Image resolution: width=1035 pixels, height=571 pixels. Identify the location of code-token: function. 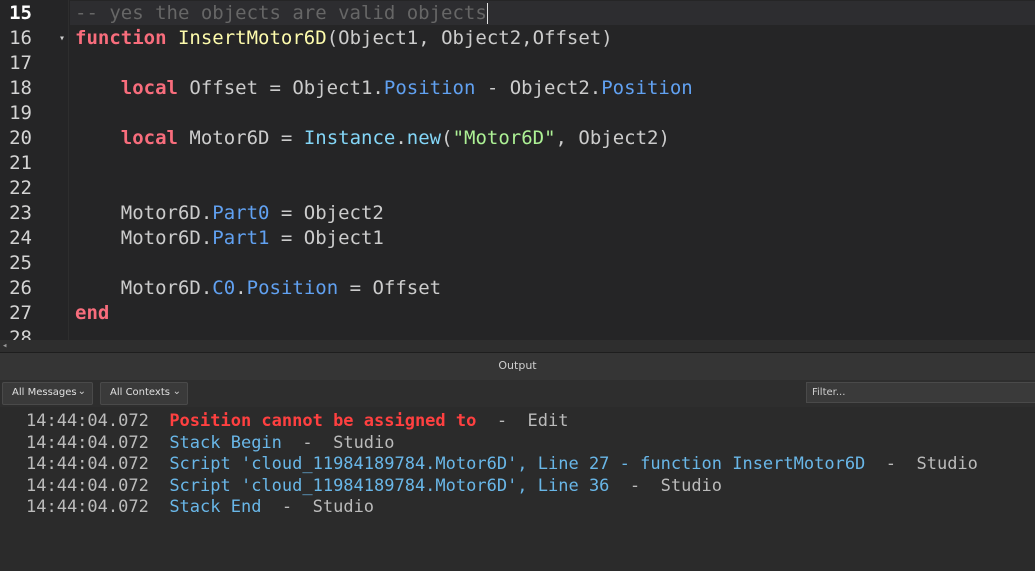
(121, 38).